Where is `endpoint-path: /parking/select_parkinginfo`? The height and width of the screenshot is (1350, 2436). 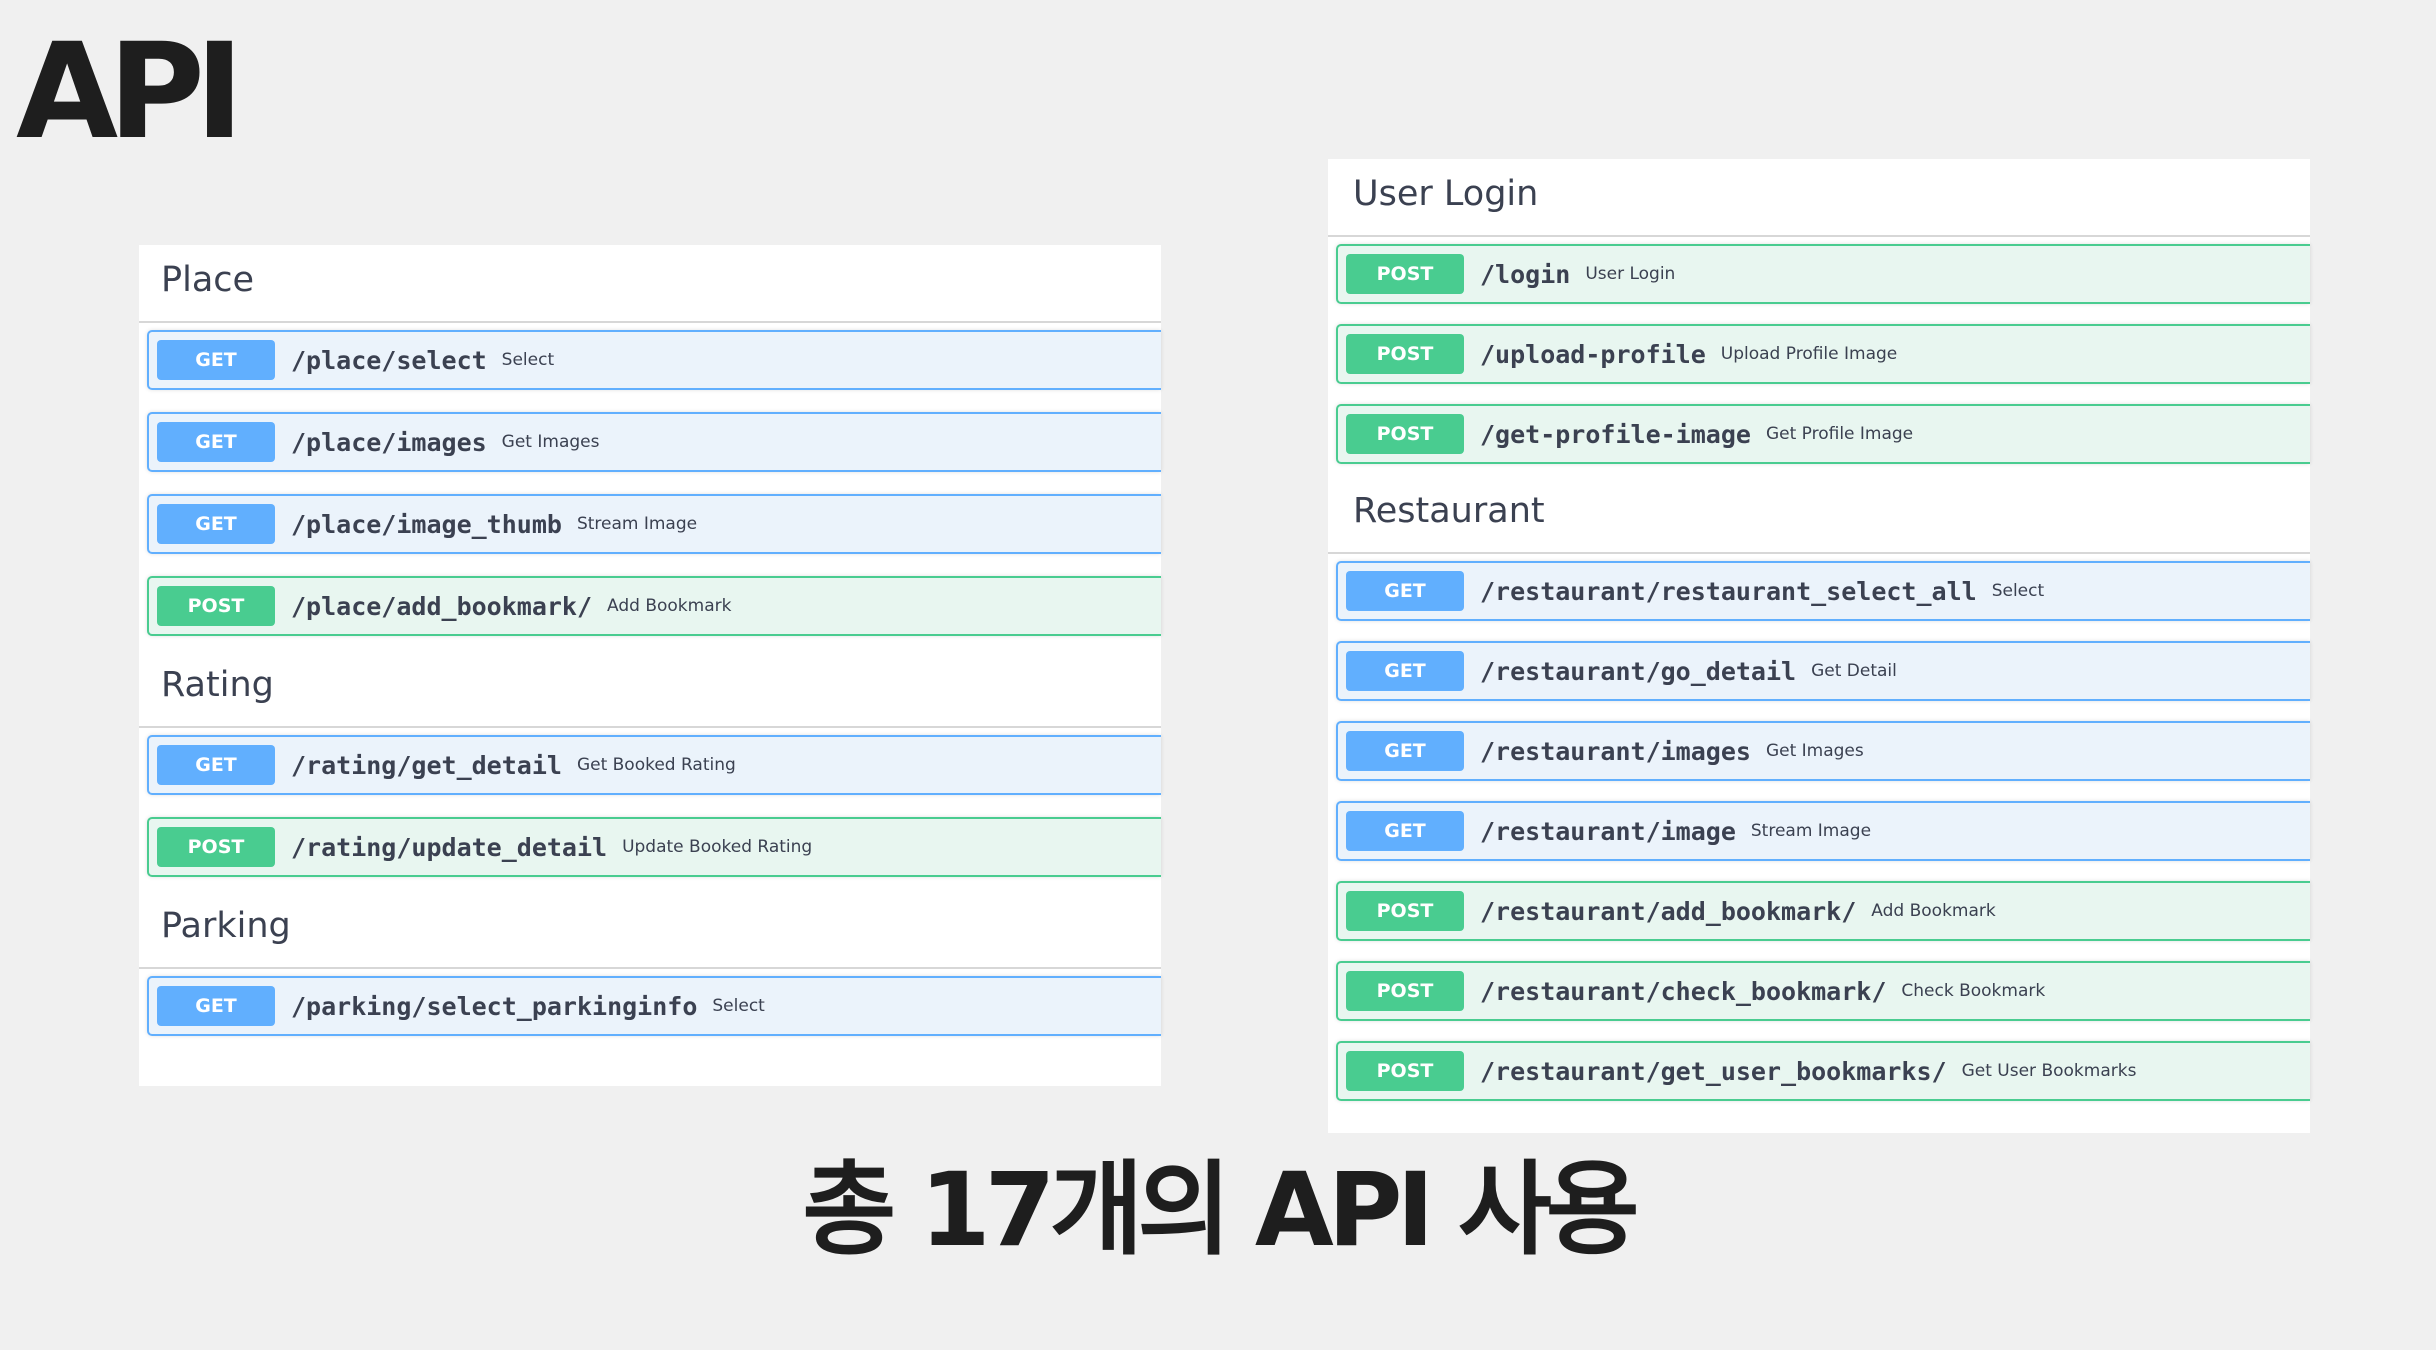 endpoint-path: /parking/select_parkinginfo is located at coordinates (494, 1006).